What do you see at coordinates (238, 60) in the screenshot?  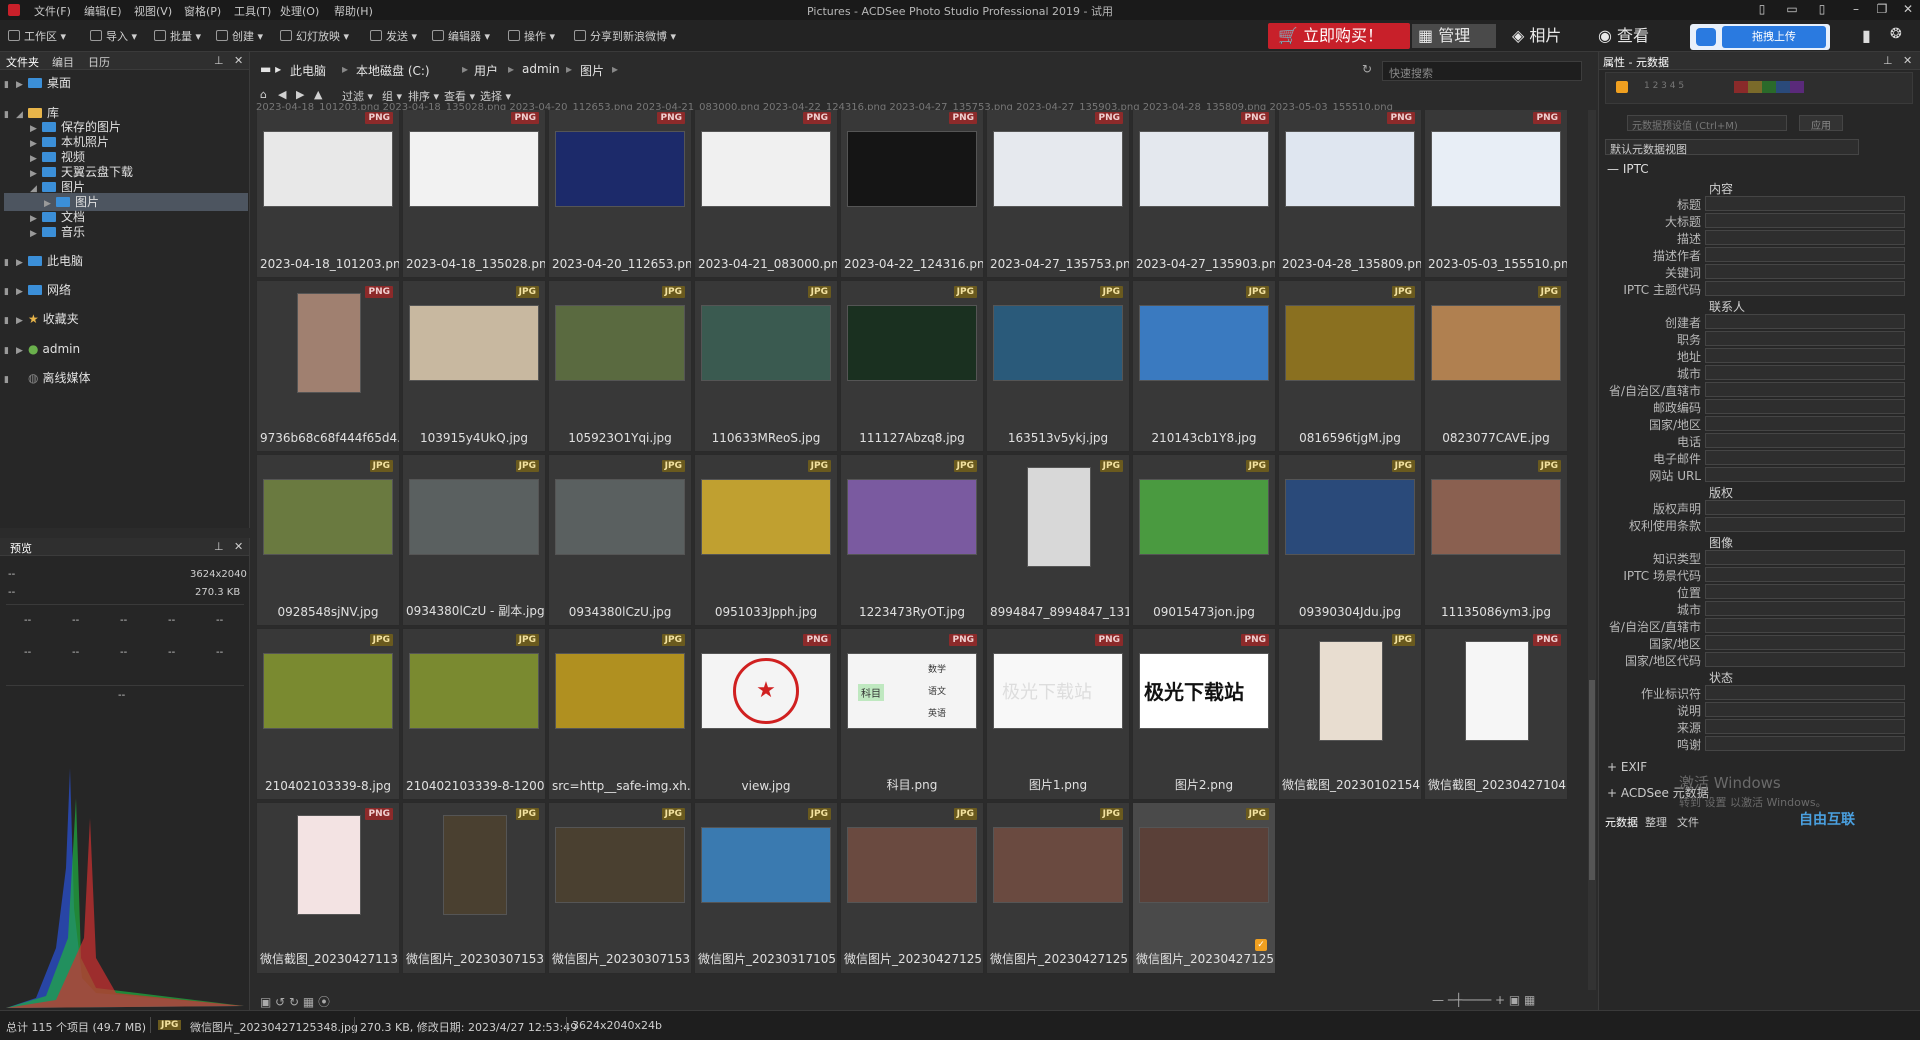 I see `close-panel-icon: ✕` at bounding box center [238, 60].